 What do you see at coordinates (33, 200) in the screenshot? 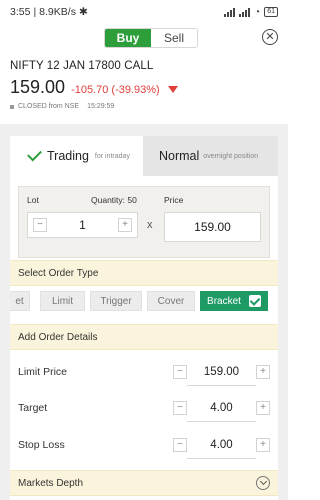
I see `lot-label: Lot` at bounding box center [33, 200].